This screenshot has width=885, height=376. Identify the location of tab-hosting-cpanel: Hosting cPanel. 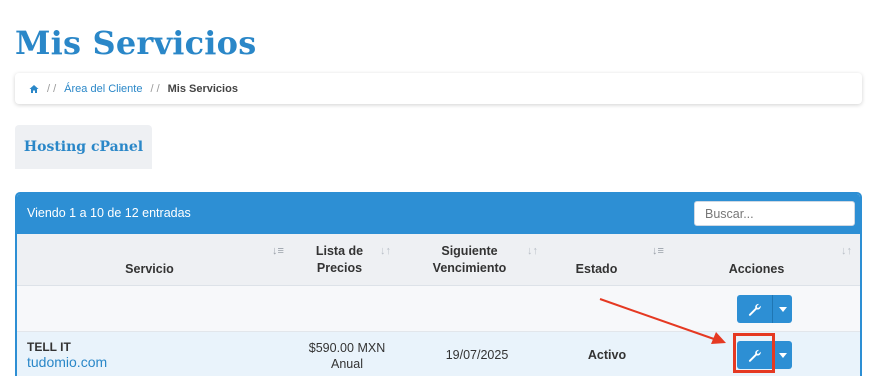
(83, 147).